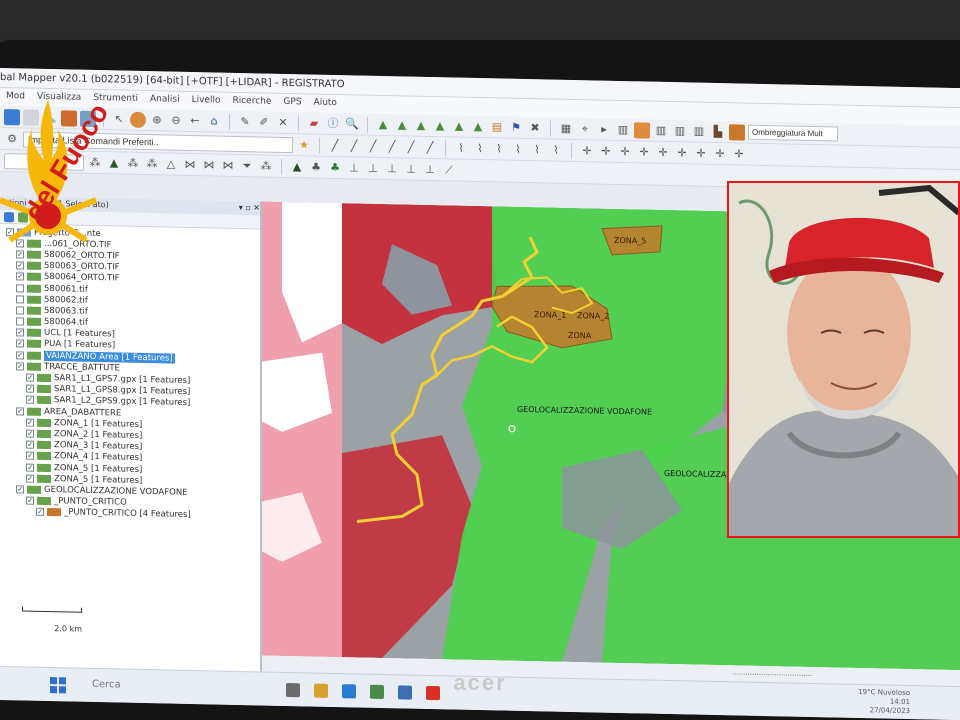  What do you see at coordinates (297, 167) in the screenshot?
I see `mountain-icon: ▲` at bounding box center [297, 167].